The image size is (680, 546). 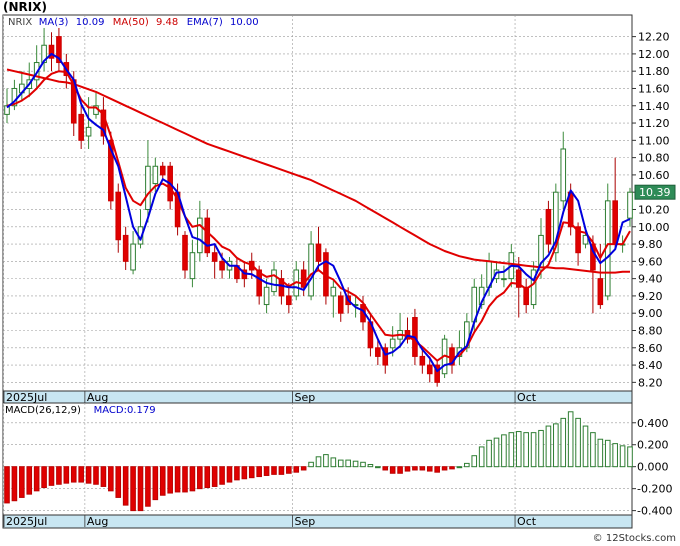 I want to click on price-tick-label: 9.80, so click(x=650, y=244).